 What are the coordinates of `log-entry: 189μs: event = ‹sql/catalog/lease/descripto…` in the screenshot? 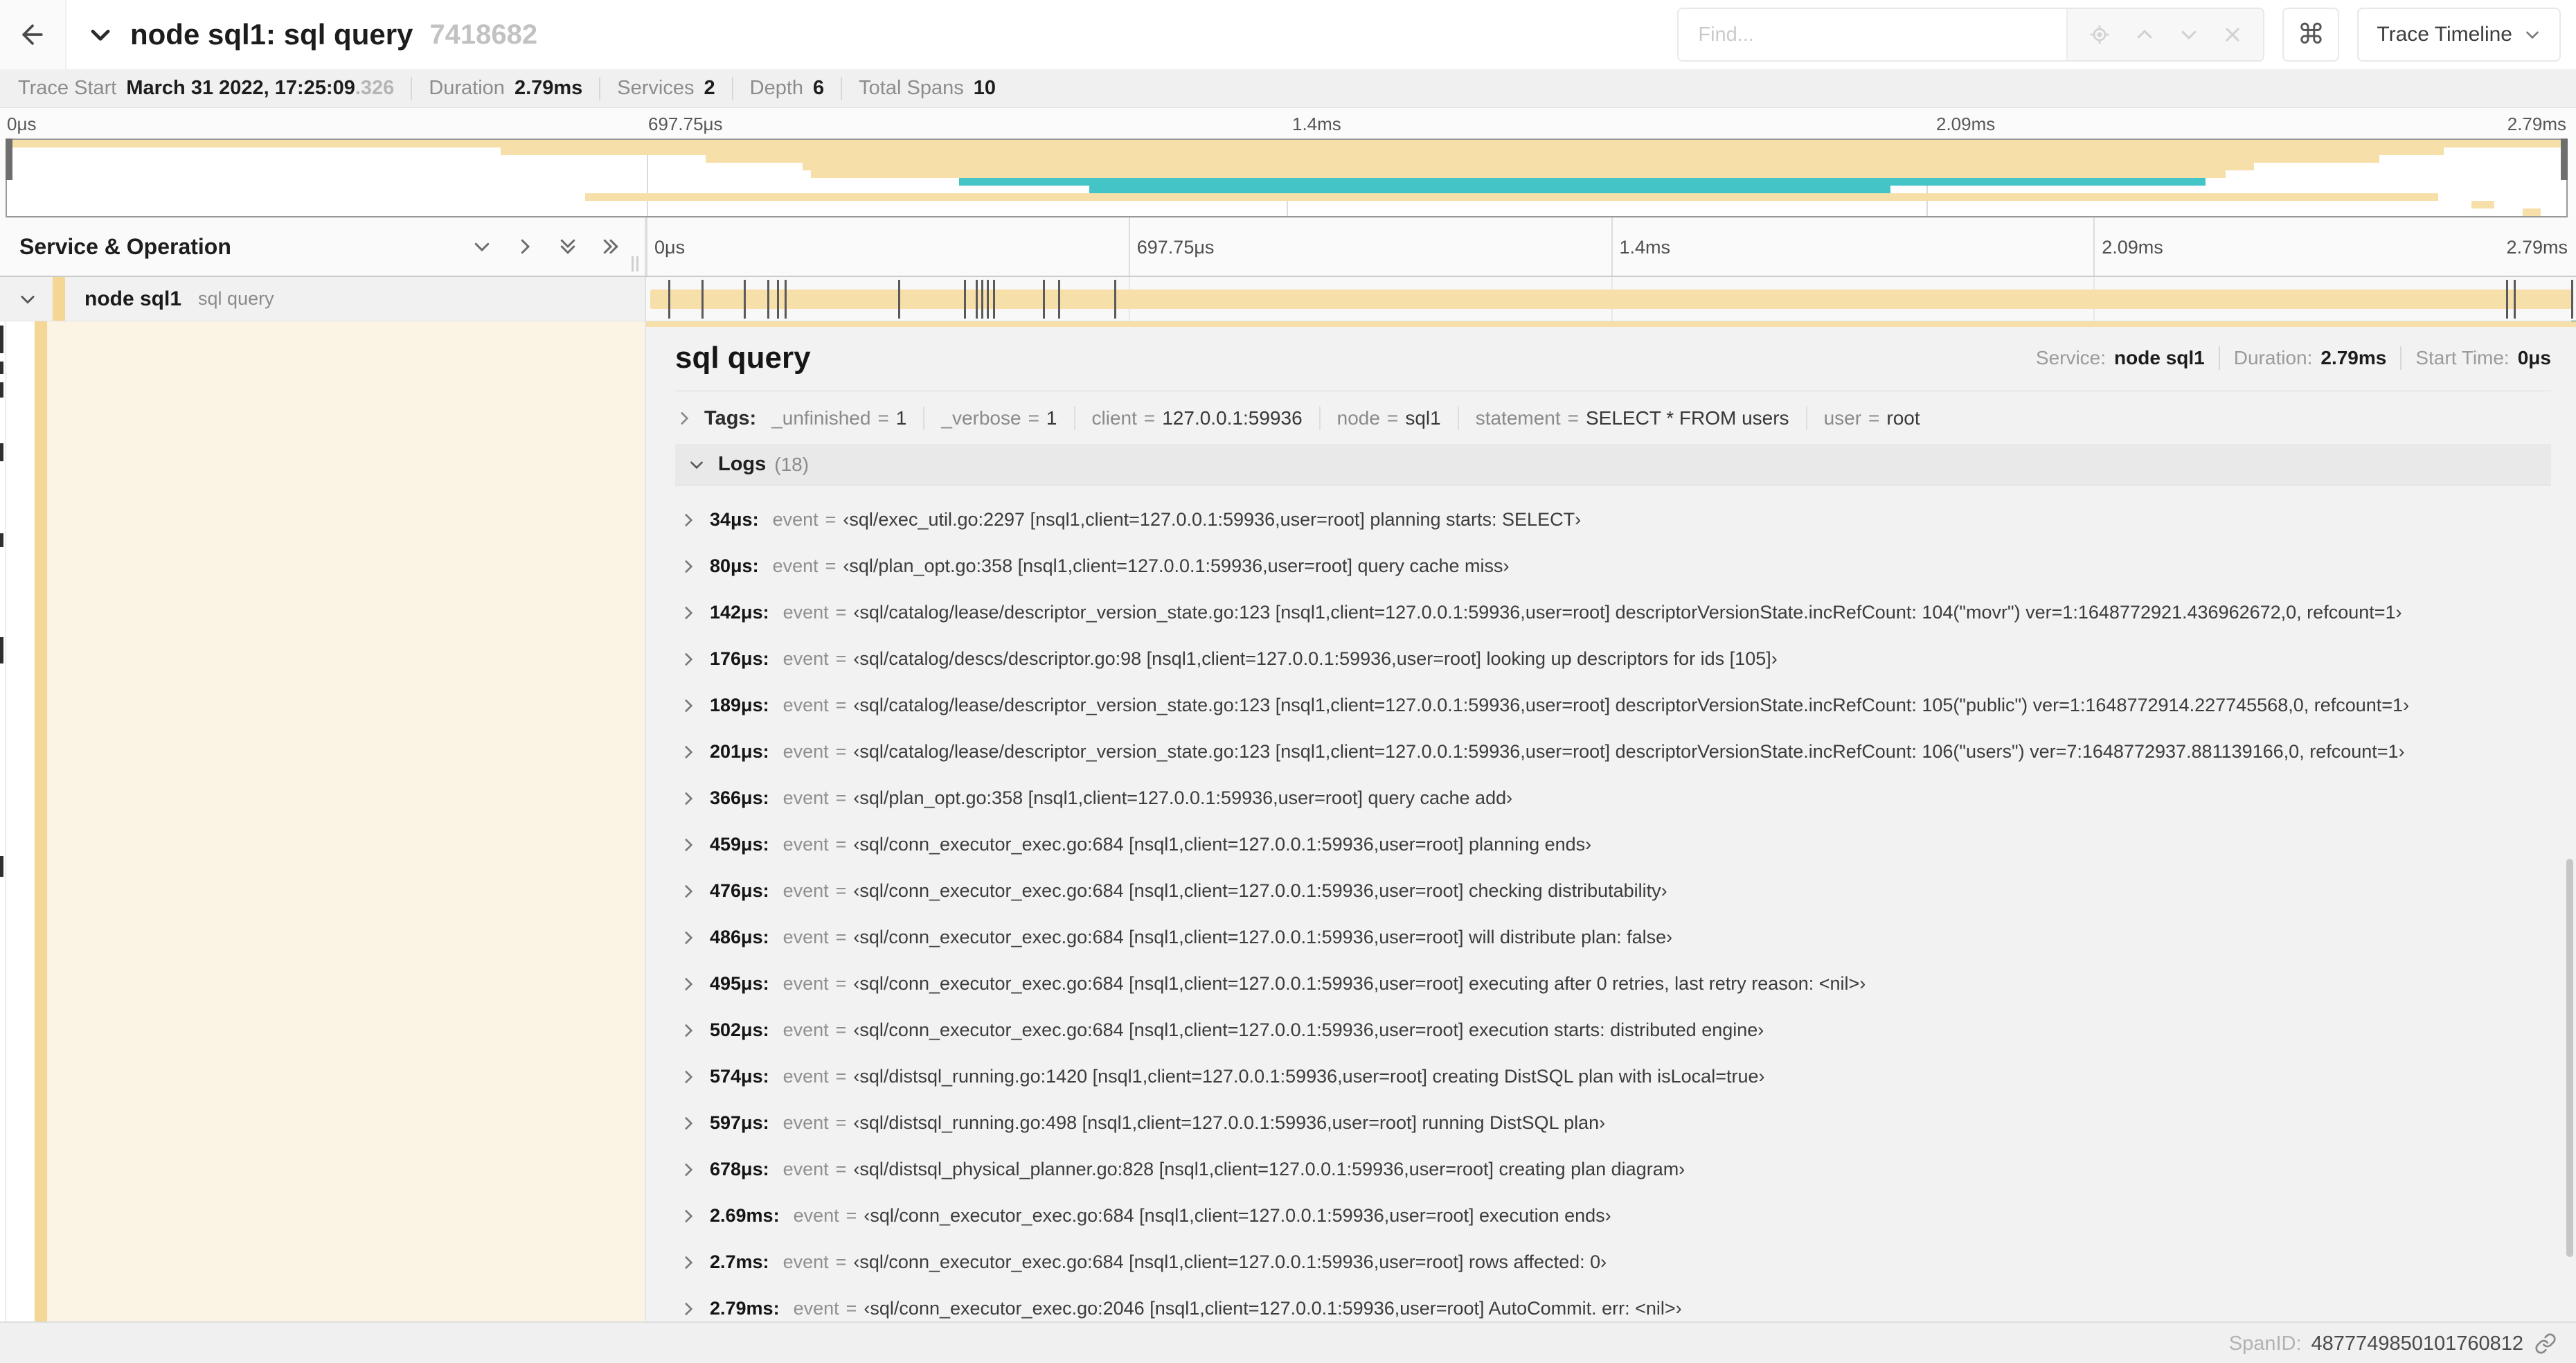 It's located at (1613, 705).